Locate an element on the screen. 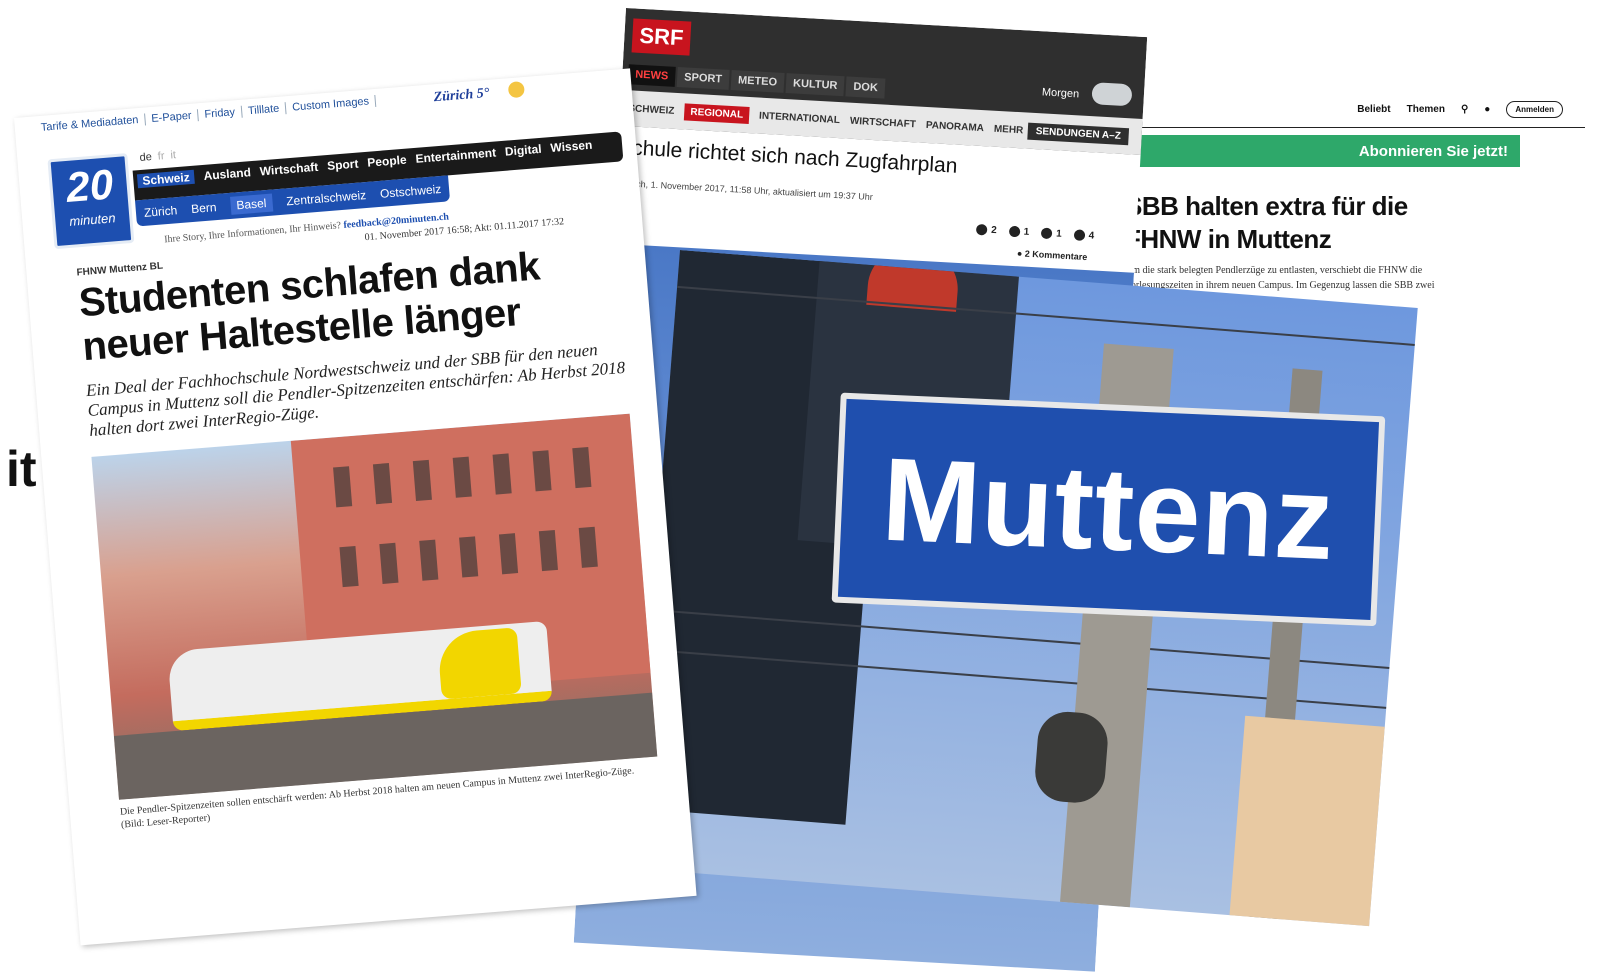 The height and width of the screenshot is (976, 1602). third-nav: Beliebt Themen ⚲ ● Anmelden is located at coordinates (1460, 109).